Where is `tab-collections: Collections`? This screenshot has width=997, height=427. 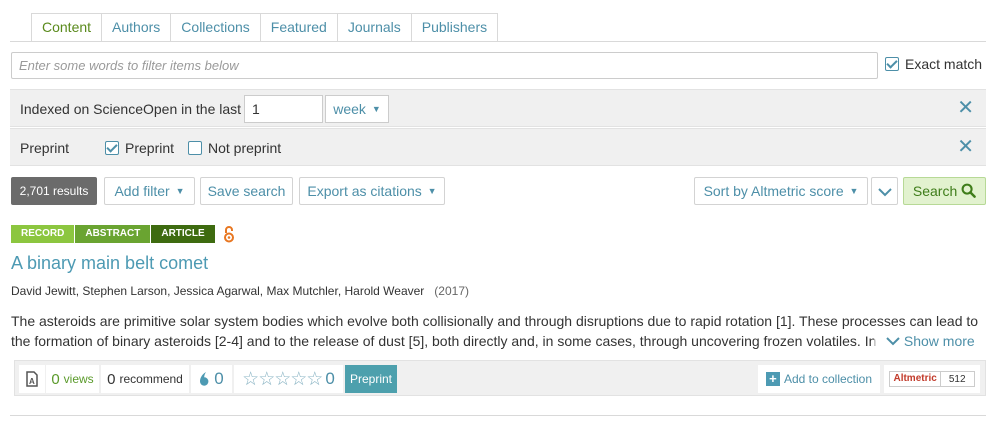 tab-collections: Collections is located at coordinates (216, 27).